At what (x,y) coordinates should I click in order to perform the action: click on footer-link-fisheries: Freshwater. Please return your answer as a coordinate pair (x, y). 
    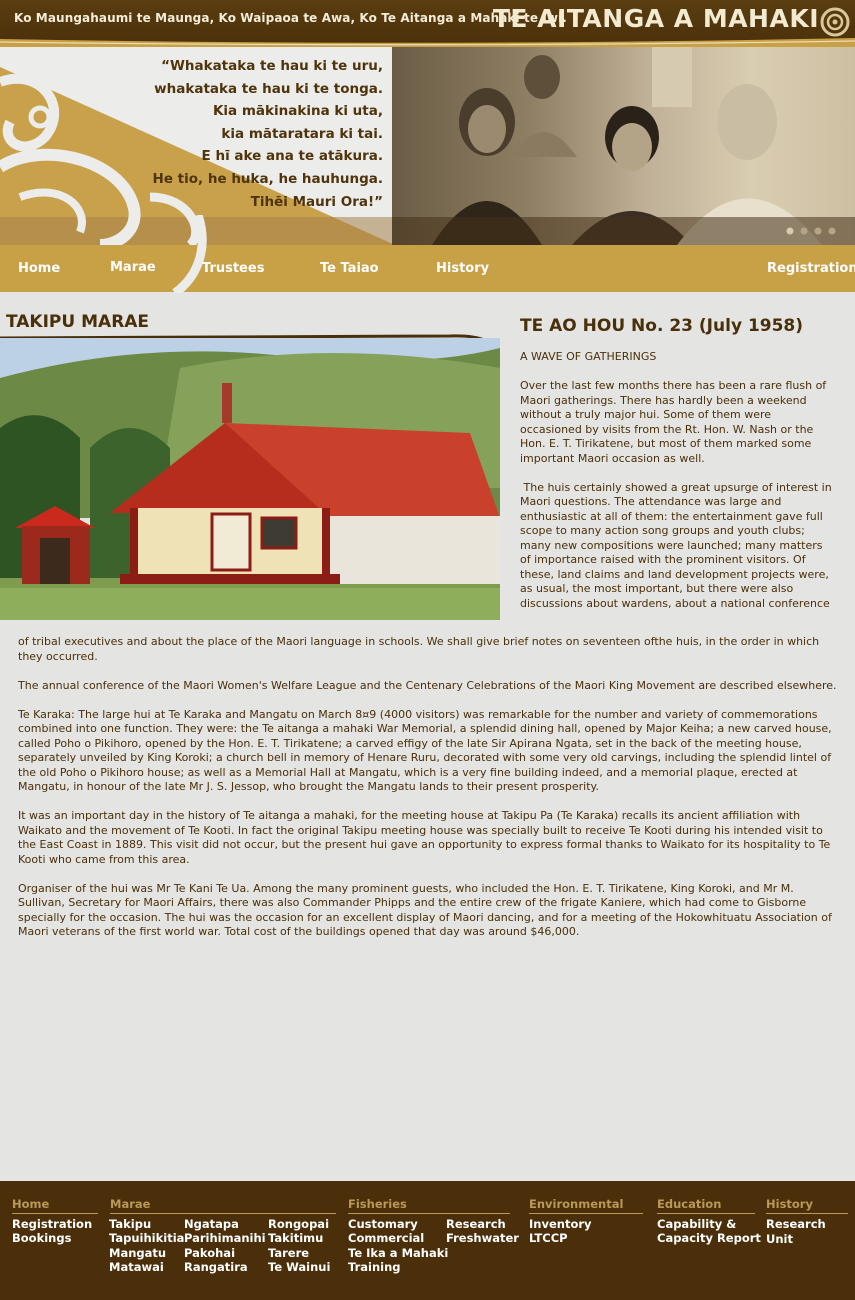
    Looking at the image, I should click on (482, 1238).